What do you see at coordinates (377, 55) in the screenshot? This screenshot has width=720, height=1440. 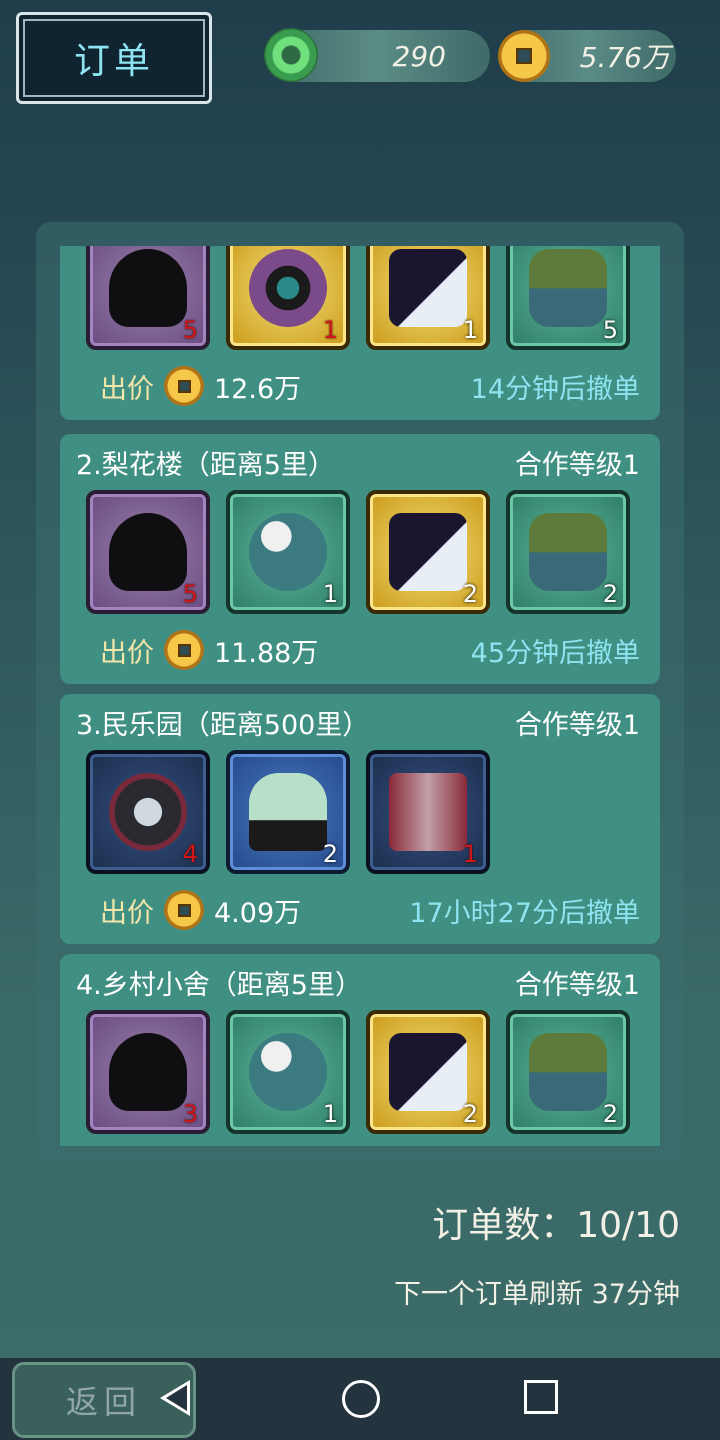 I see `jade-resource: 290` at bounding box center [377, 55].